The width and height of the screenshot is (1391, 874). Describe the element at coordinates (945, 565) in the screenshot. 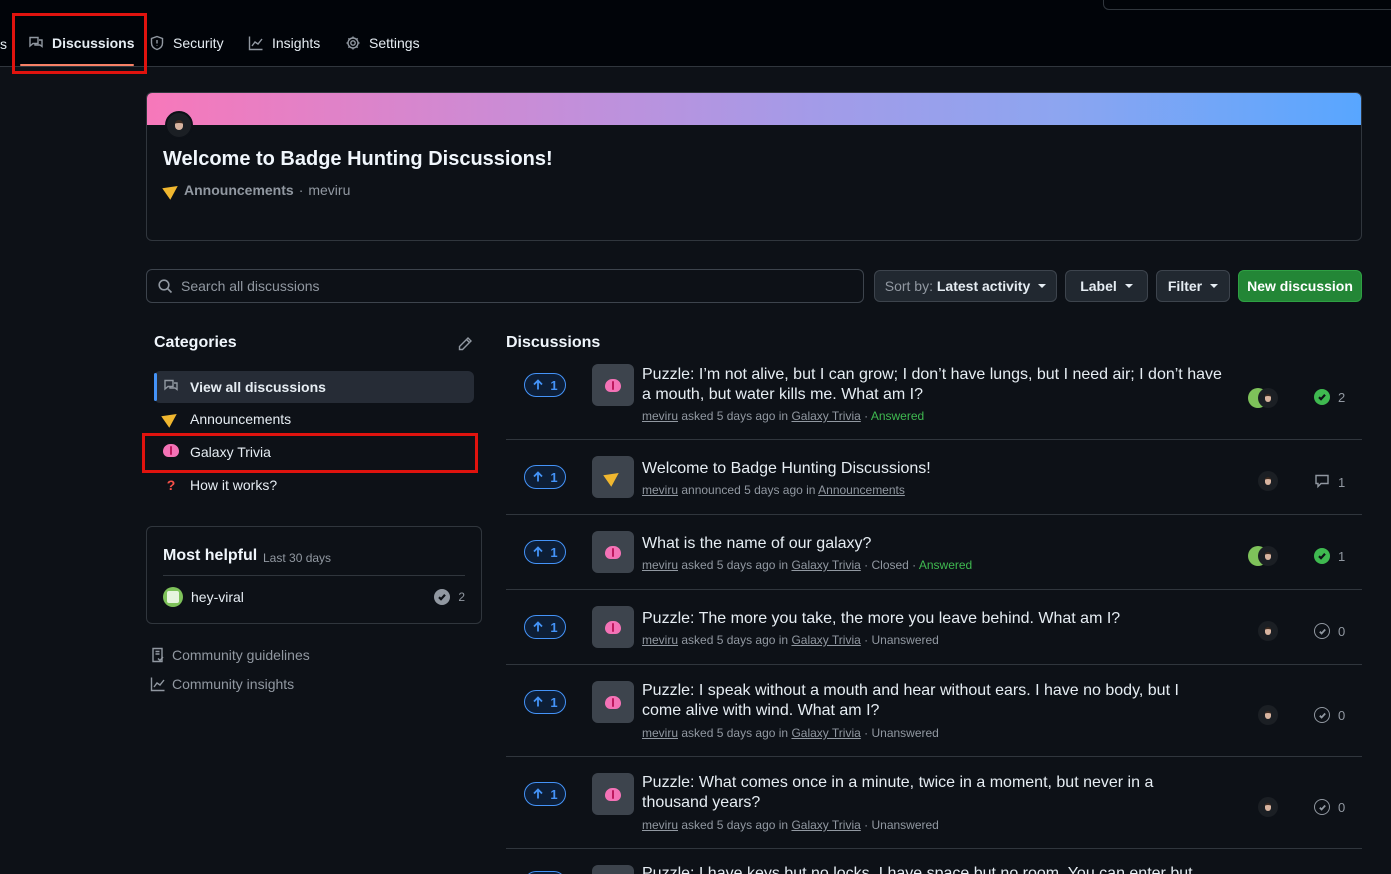

I see `status-badge: Answered` at that location.